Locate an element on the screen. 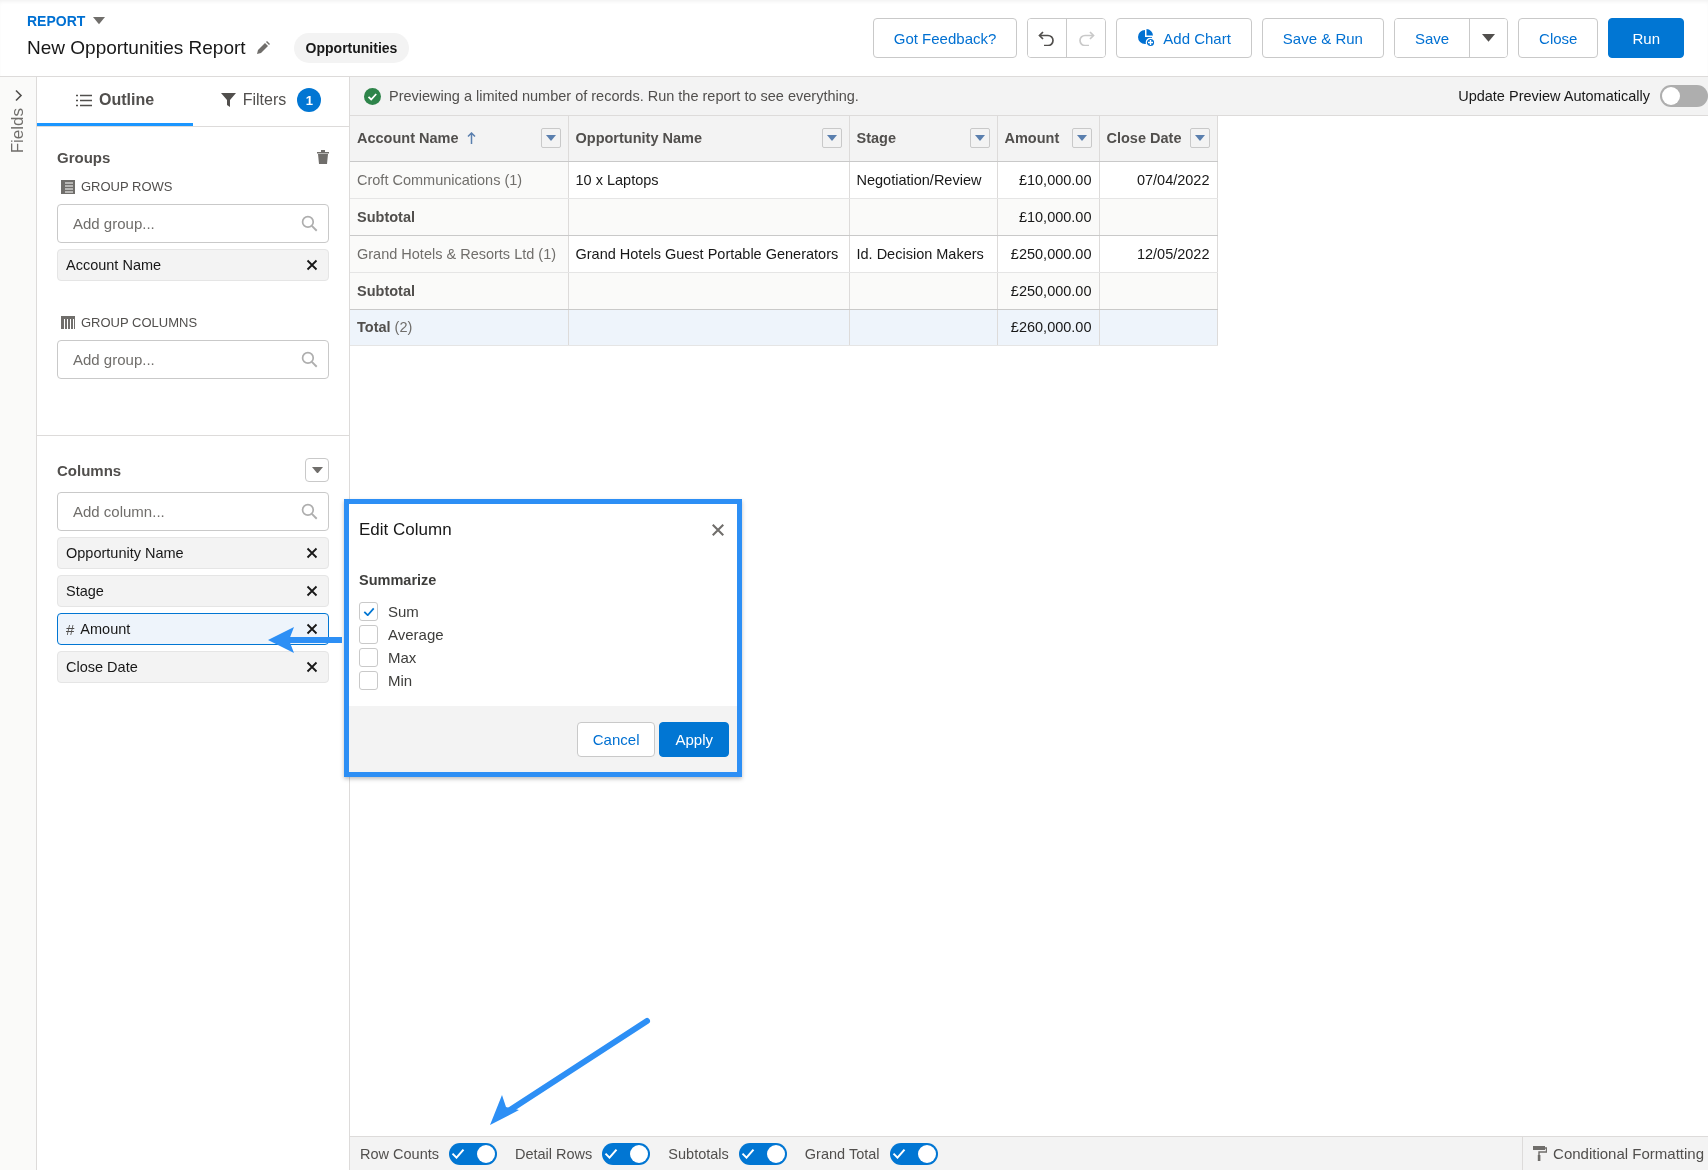  subsection-label: GROUP ROWS is located at coordinates (127, 186).